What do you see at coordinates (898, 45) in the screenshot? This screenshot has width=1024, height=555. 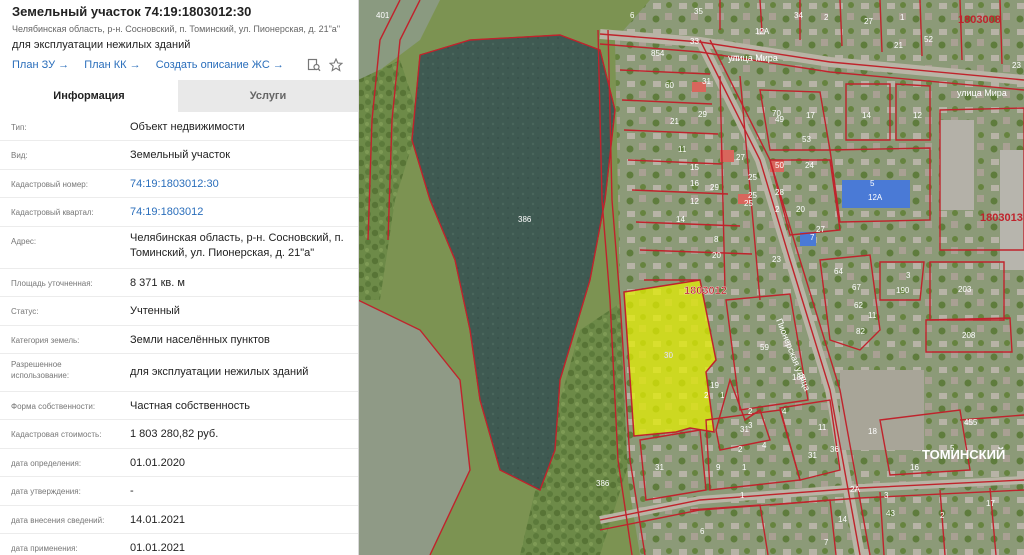 I see `parcel-number: 21` at bounding box center [898, 45].